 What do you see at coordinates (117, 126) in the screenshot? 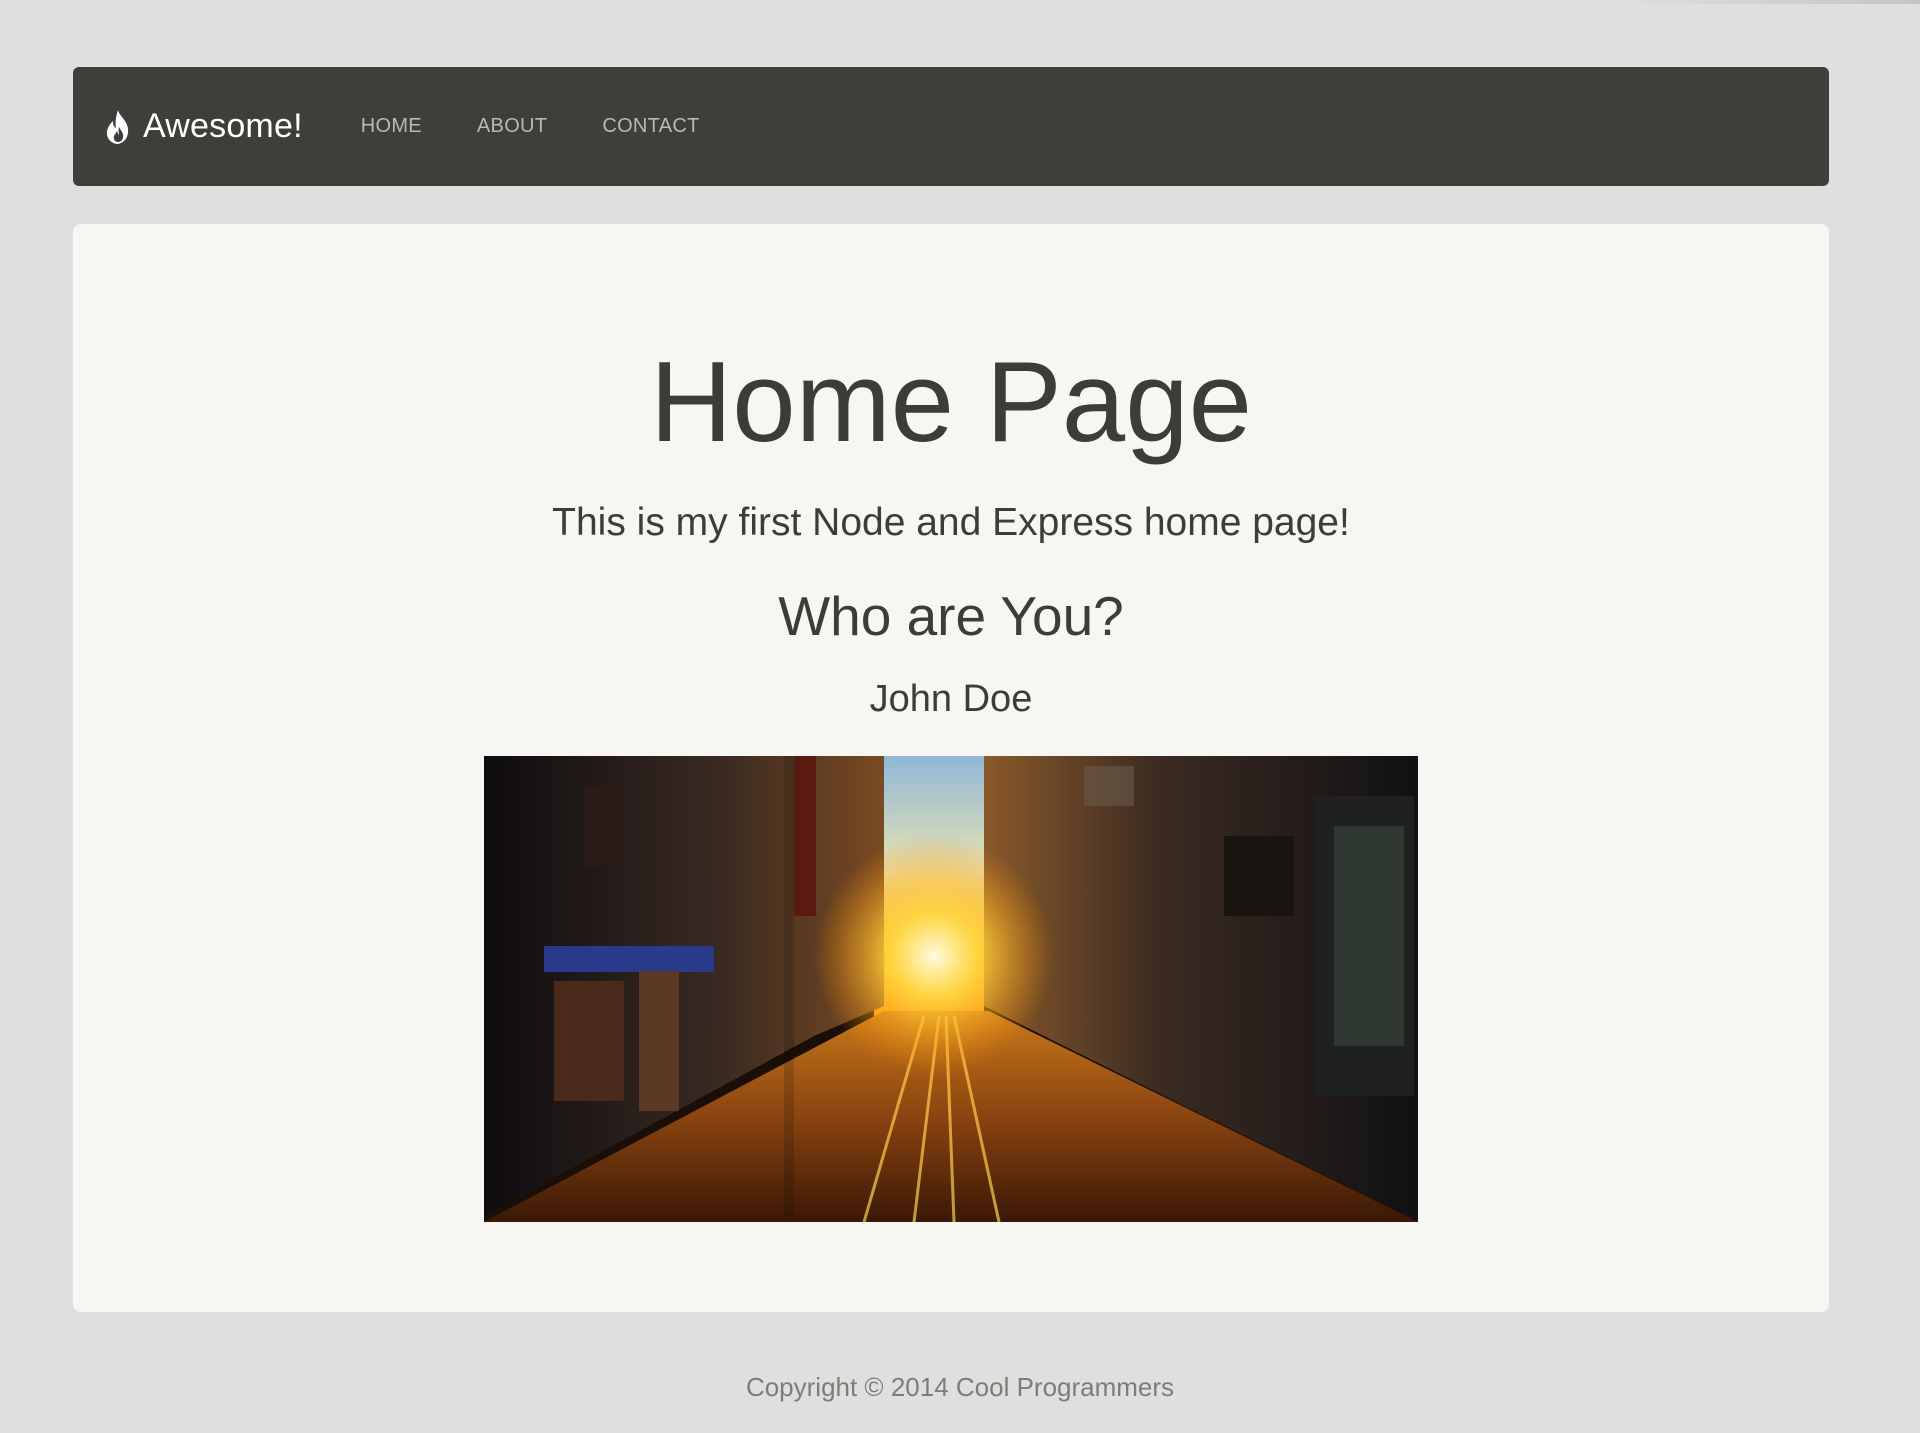
I see `flame-icon` at bounding box center [117, 126].